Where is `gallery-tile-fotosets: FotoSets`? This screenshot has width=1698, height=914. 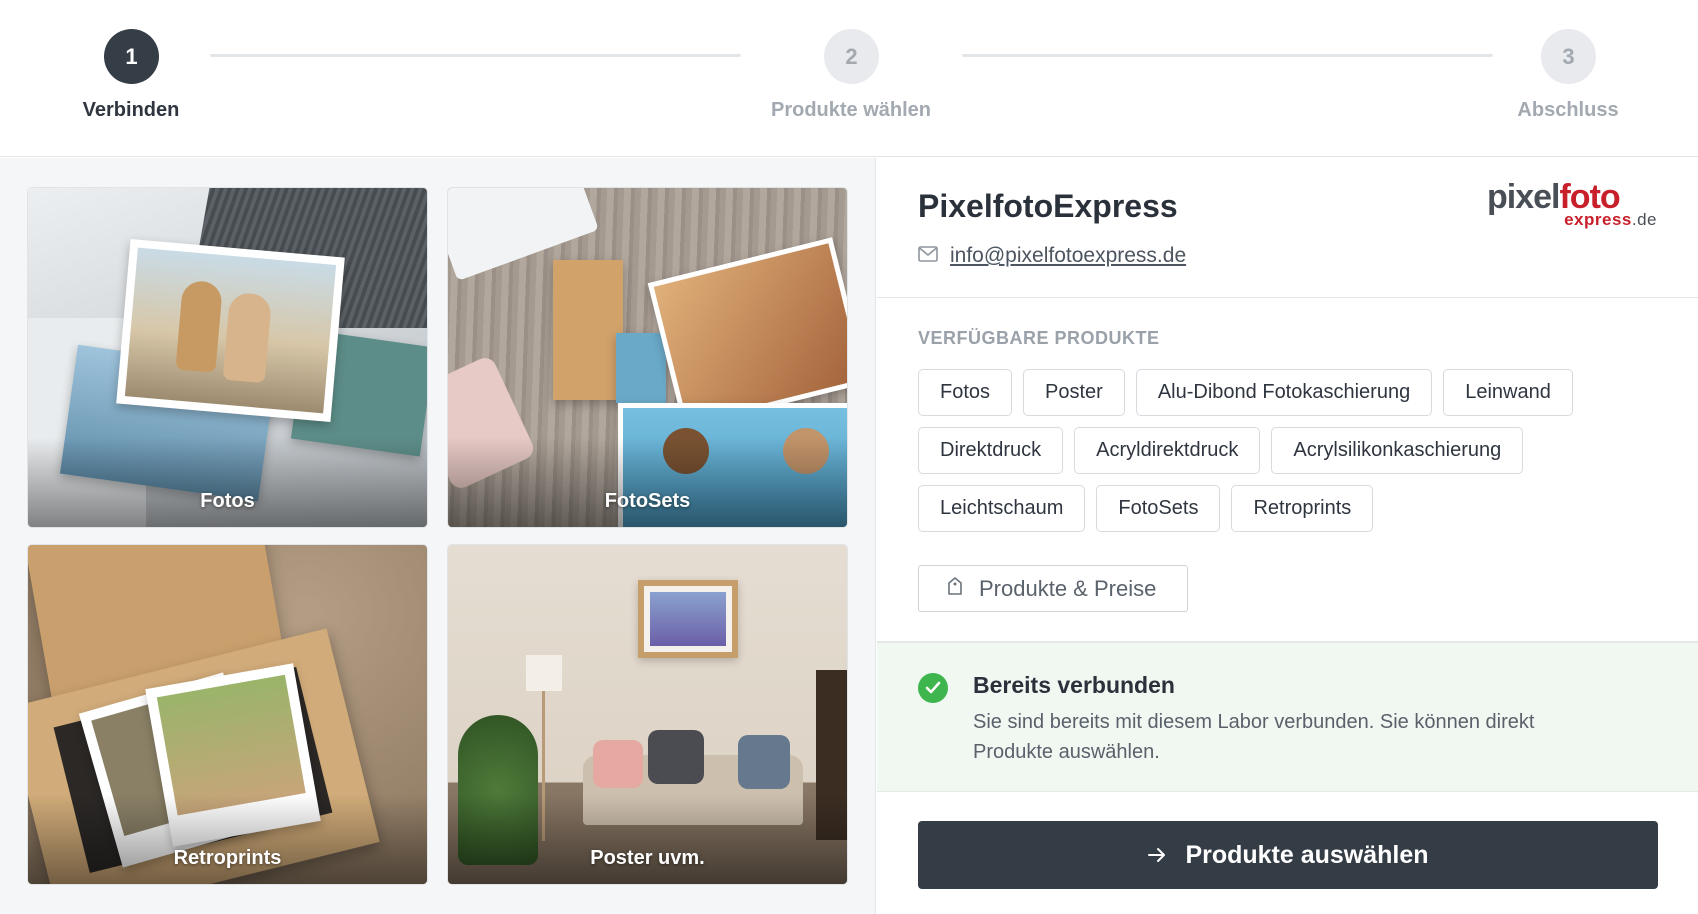 gallery-tile-fotosets: FotoSets is located at coordinates (647, 357).